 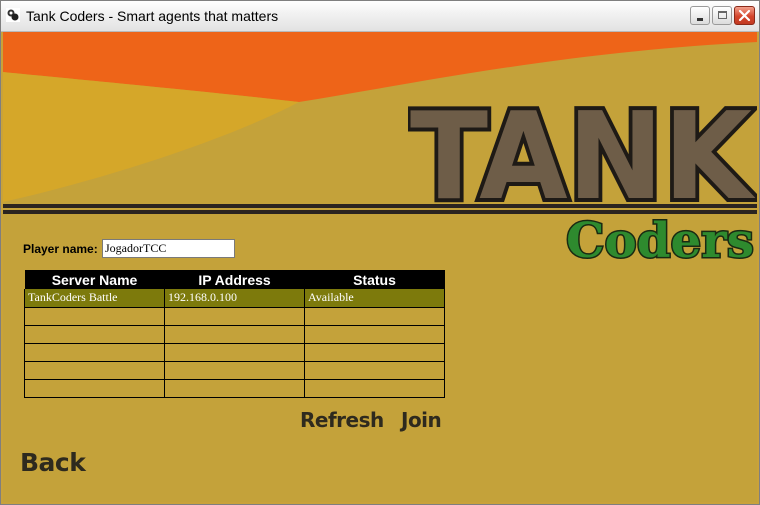 I want to click on column-header-status: Status, so click(x=374, y=279).